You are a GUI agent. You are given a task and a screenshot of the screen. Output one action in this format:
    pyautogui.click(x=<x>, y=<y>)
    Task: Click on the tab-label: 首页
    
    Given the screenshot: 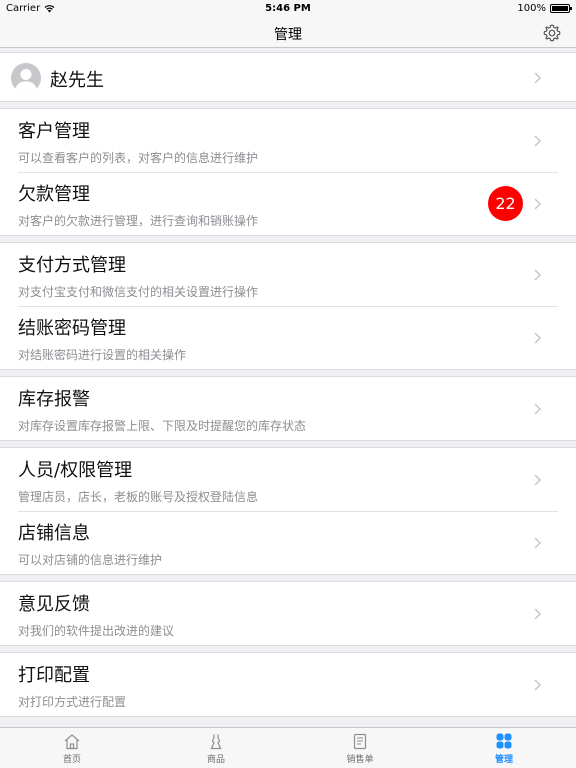 What is the action you would take?
    pyautogui.click(x=71, y=760)
    